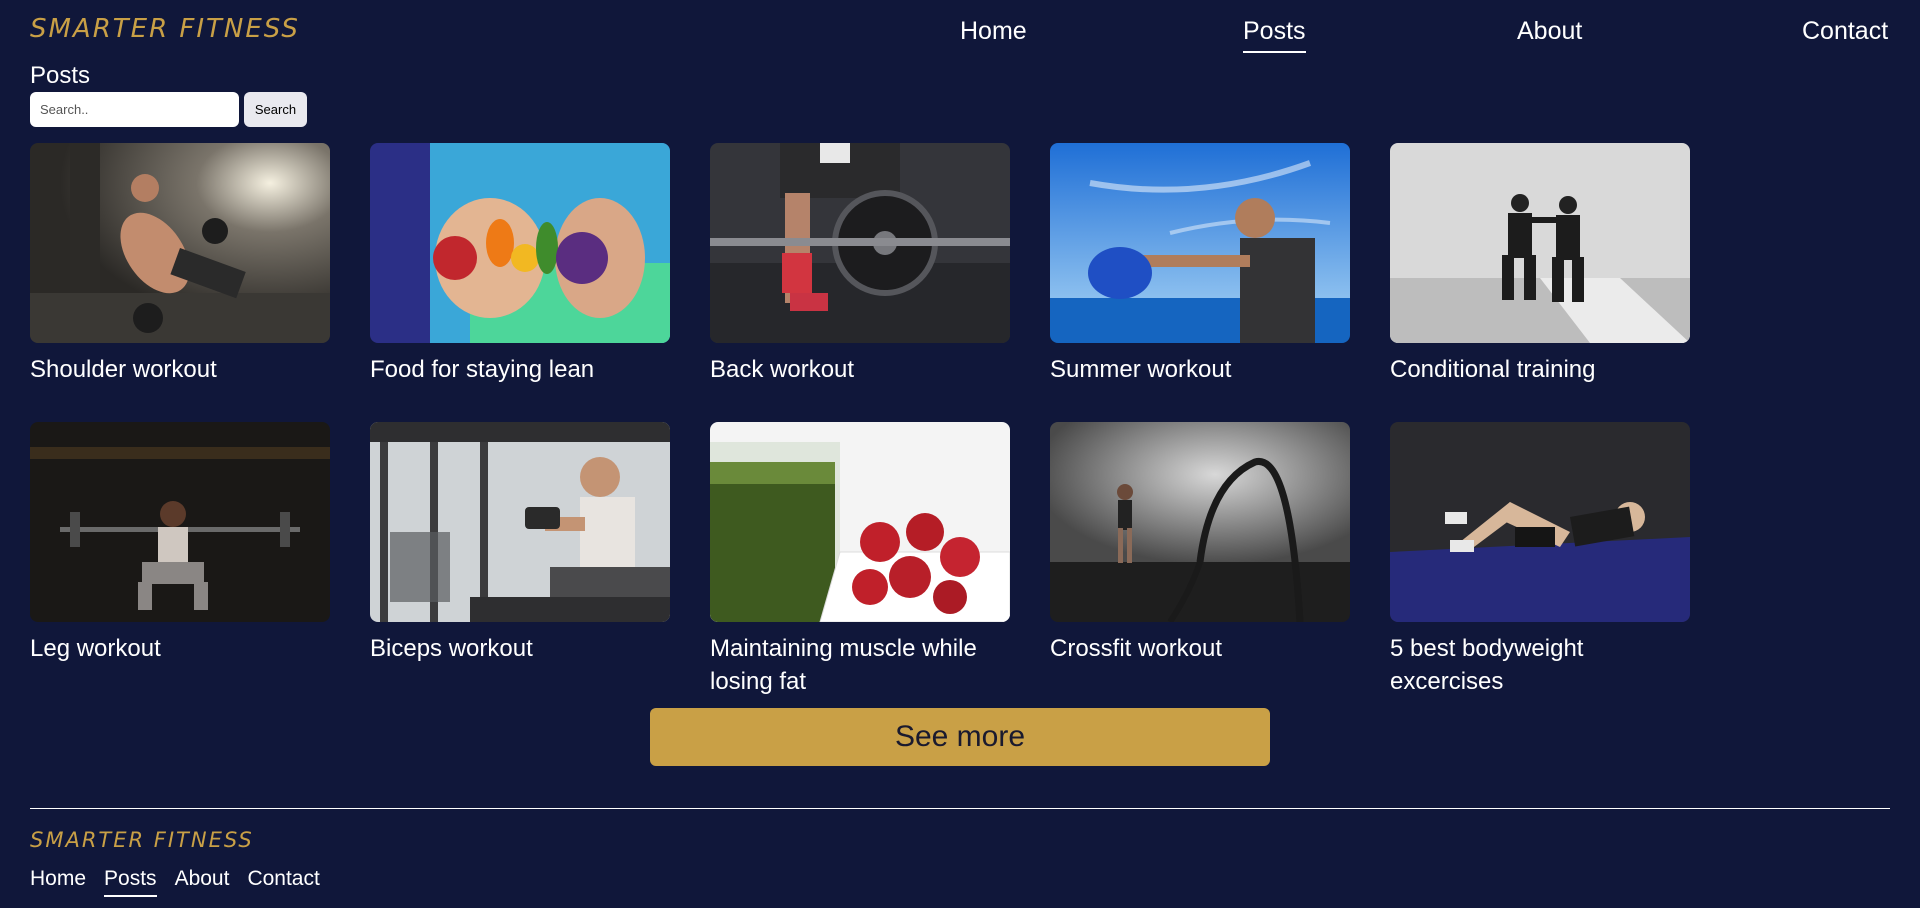  I want to click on footer-nav-item-posts: Posts, so click(130, 881).